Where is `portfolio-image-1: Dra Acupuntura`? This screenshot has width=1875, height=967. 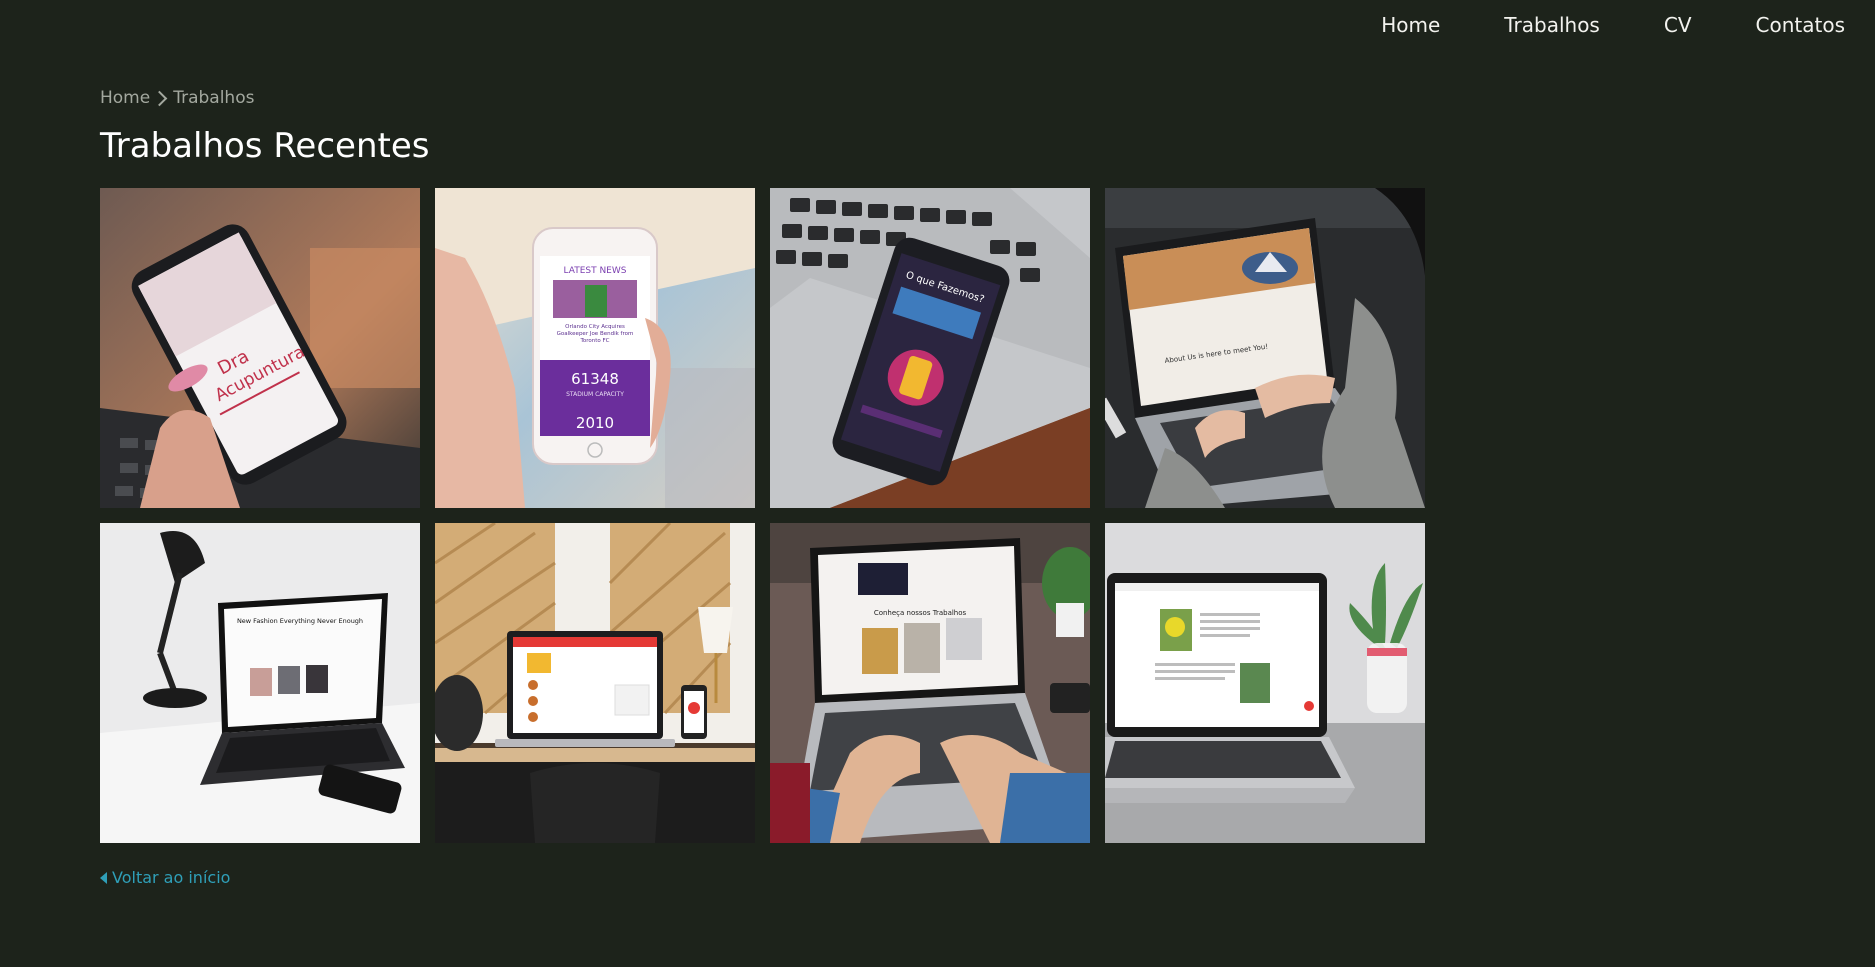
portfolio-image-1: Dra Acupuntura is located at coordinates (260, 348).